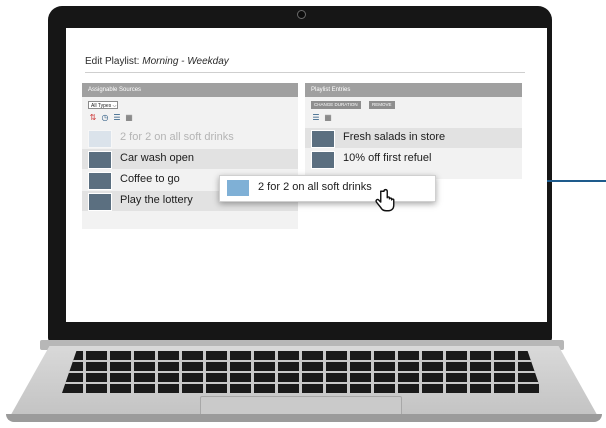 The height and width of the screenshot is (428, 606). I want to click on type-filter-value: All Types, so click(101, 106).